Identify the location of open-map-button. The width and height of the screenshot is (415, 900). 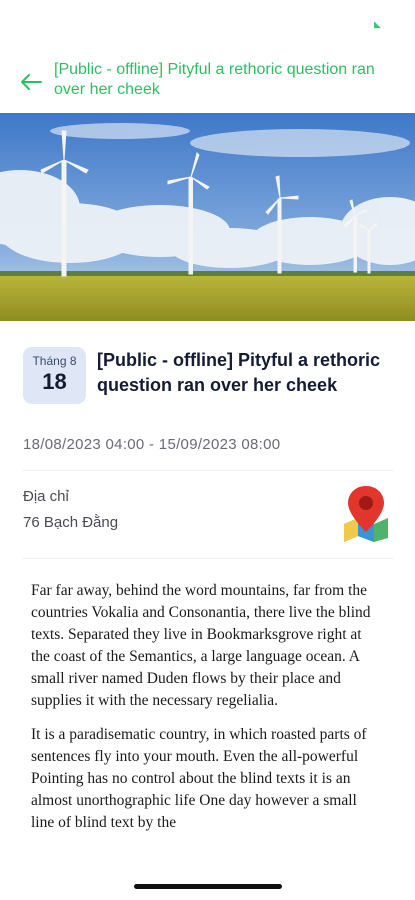
(366, 513).